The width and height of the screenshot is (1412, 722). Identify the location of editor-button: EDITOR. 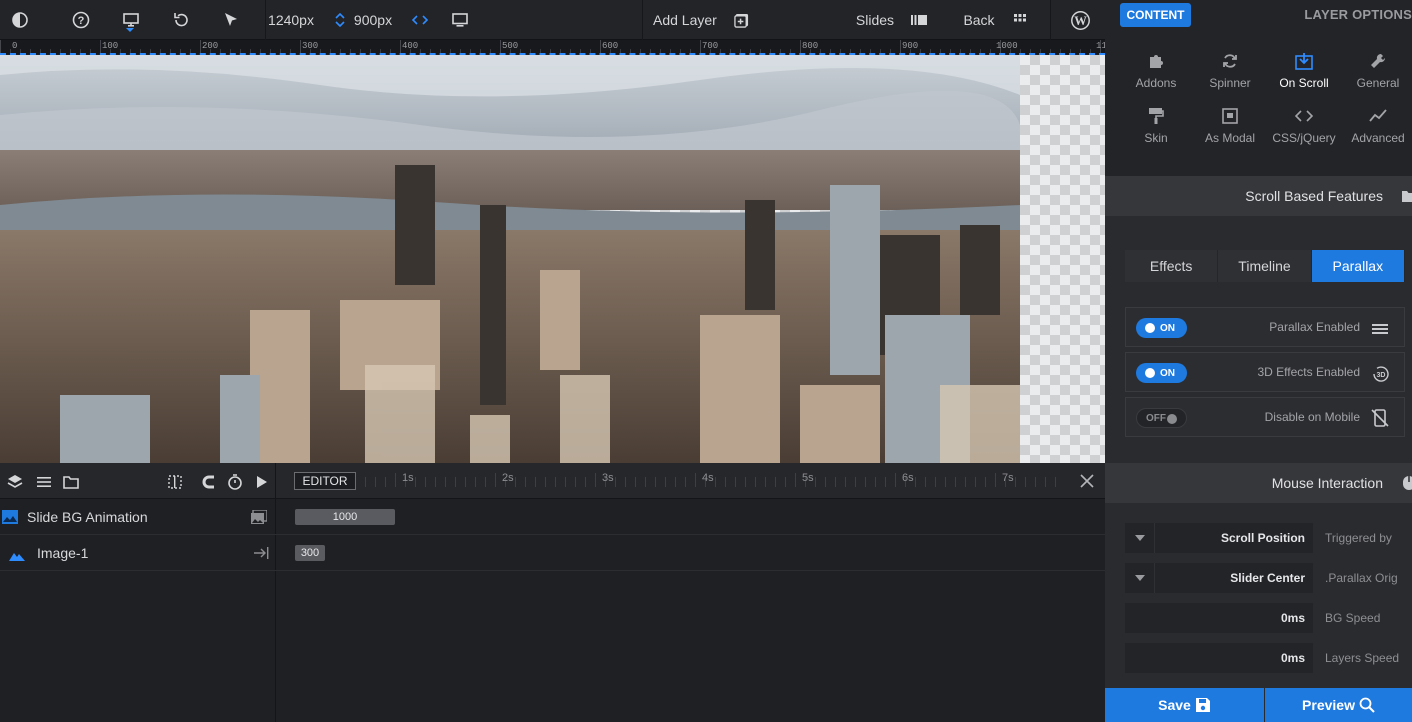
(325, 481).